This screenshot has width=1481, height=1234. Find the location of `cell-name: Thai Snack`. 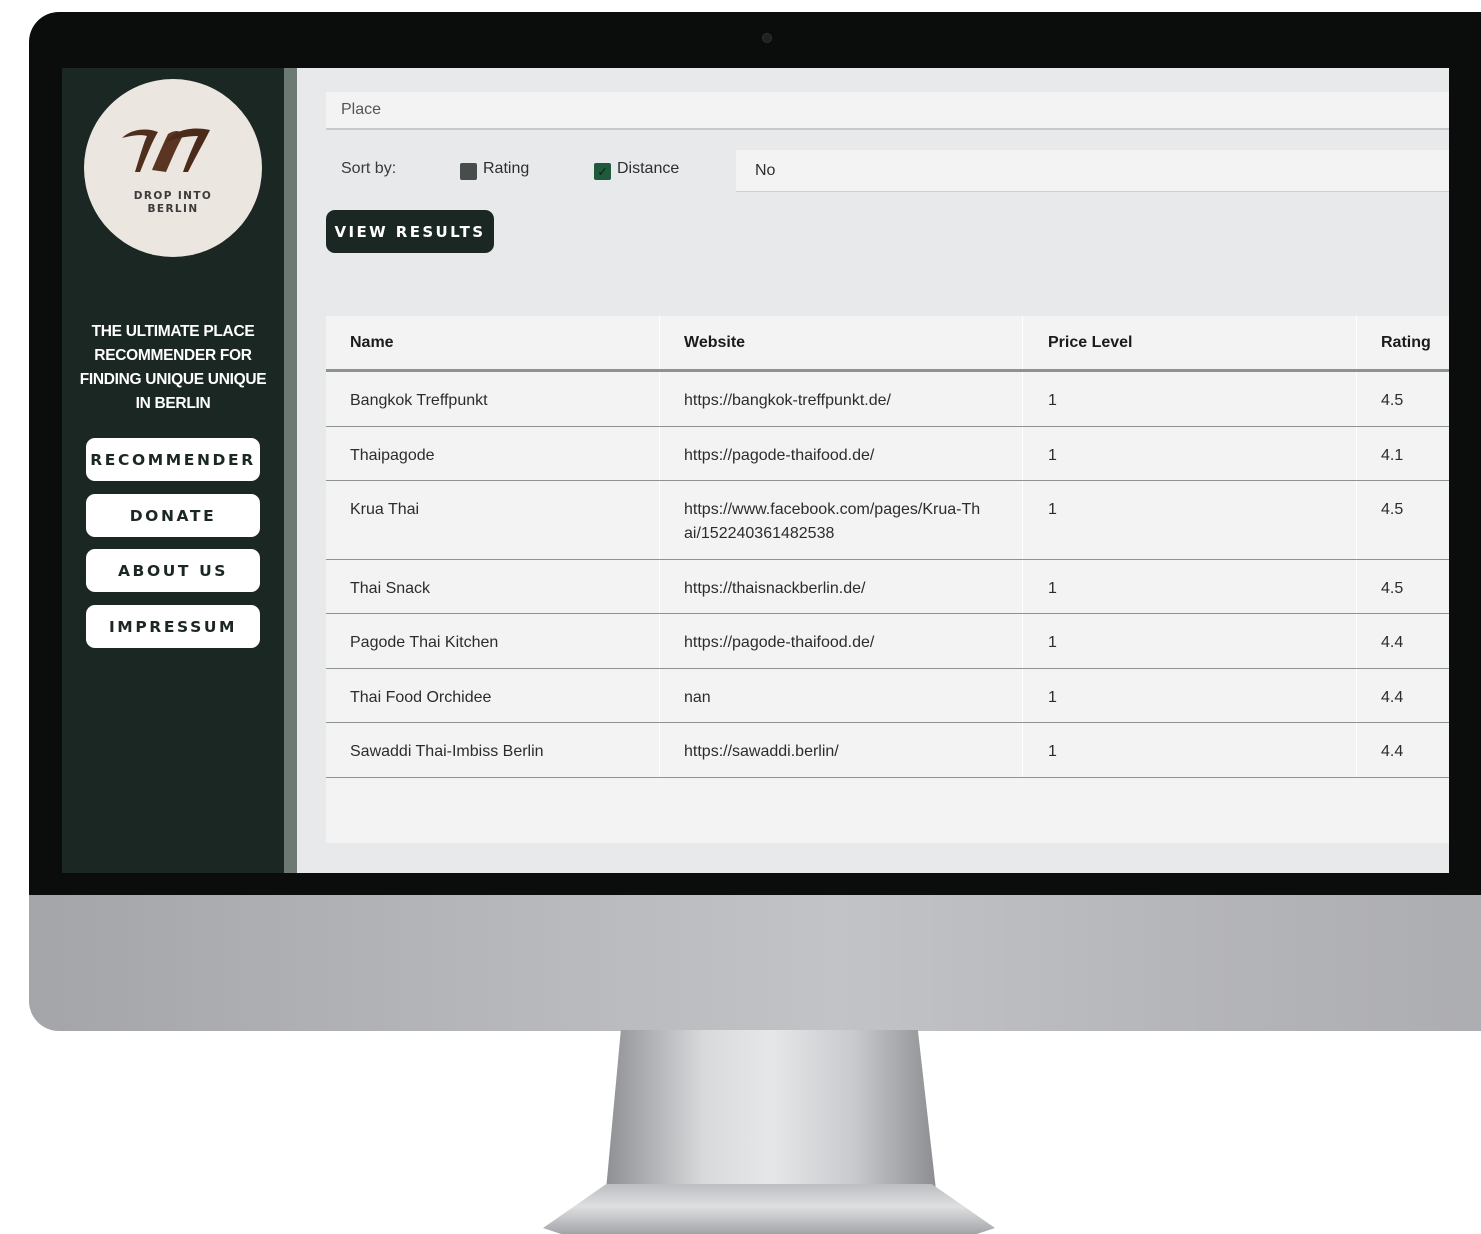

cell-name: Thai Snack is located at coordinates (390, 588).